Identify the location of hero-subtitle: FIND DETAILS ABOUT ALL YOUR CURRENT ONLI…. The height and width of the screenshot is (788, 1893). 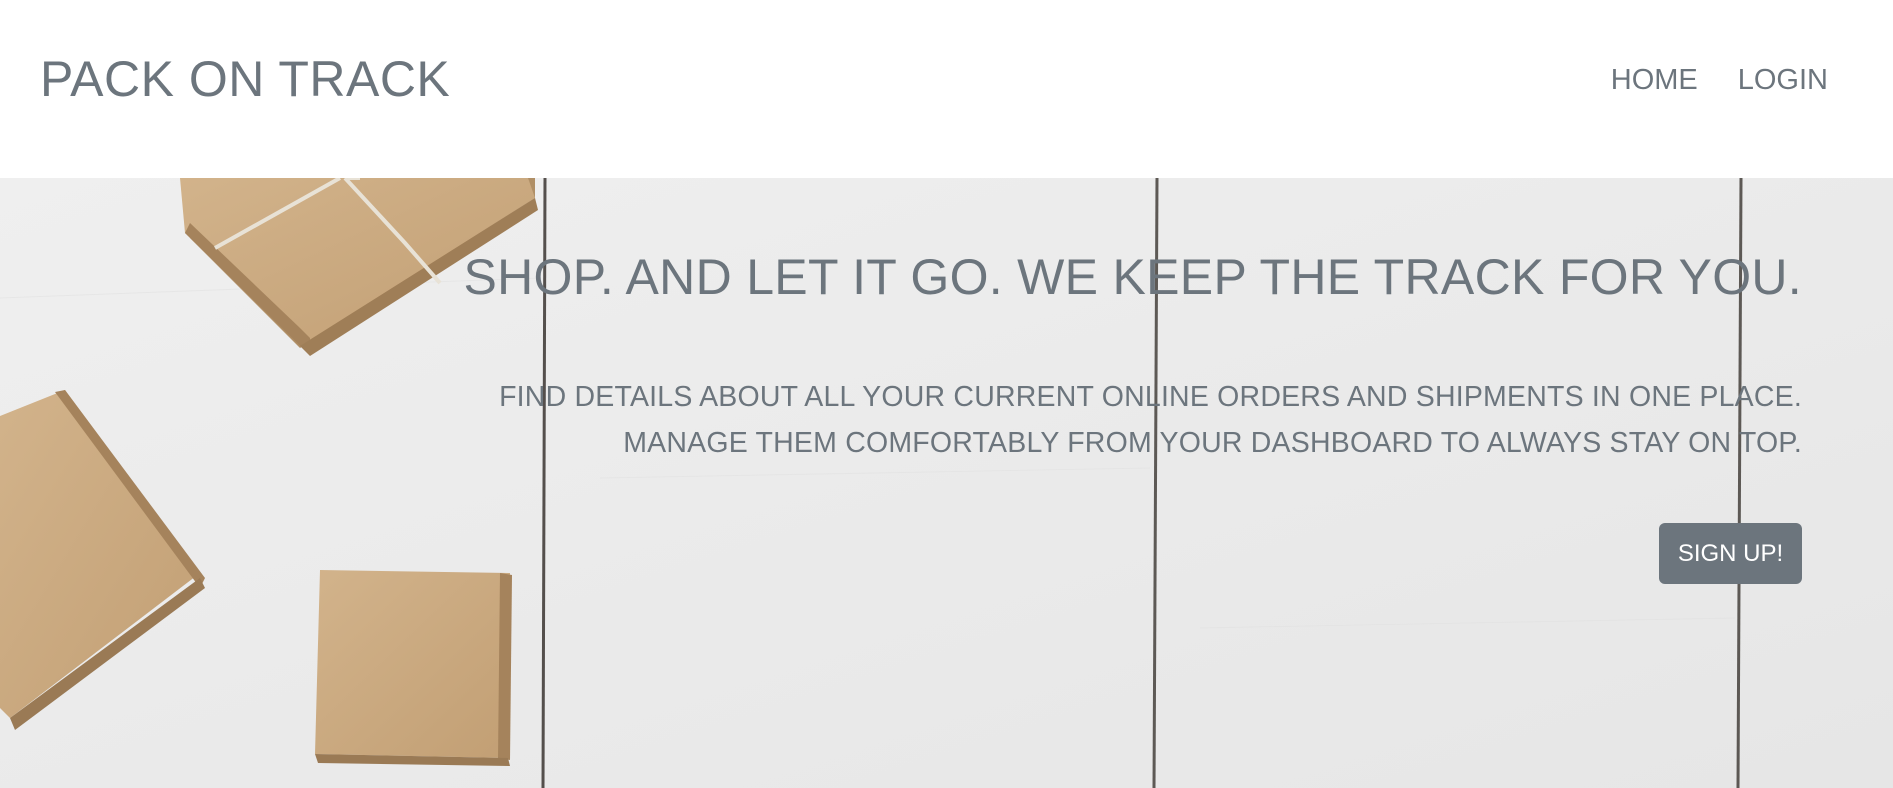
(1150, 420).